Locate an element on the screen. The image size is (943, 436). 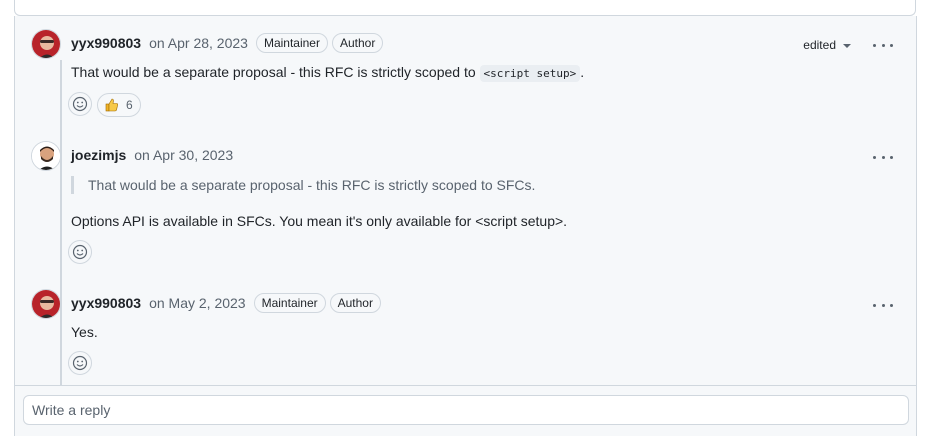
reply-bar: Write a reply is located at coordinates (465, 405).